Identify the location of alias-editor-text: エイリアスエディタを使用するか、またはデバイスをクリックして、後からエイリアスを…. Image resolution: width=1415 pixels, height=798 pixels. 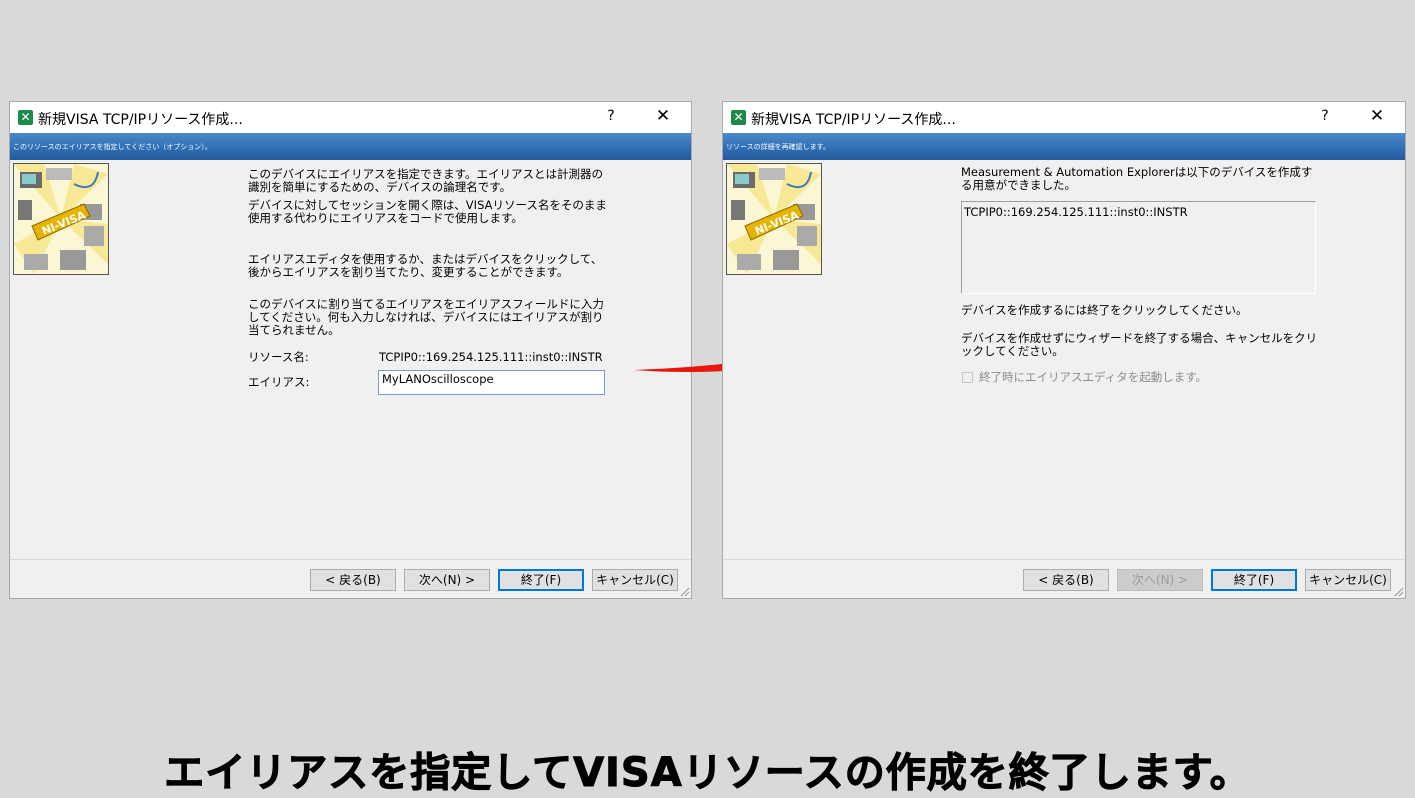
(425, 265).